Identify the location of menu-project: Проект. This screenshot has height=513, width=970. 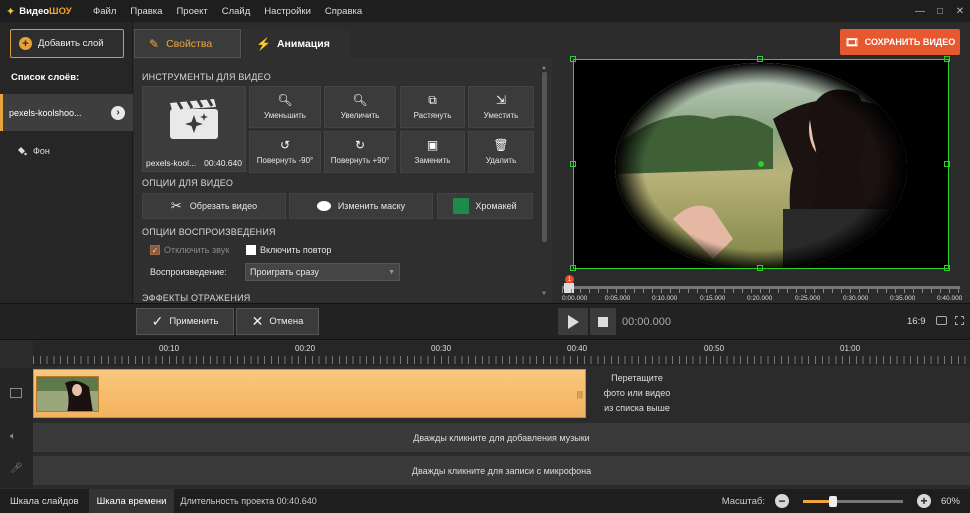
(191, 11).